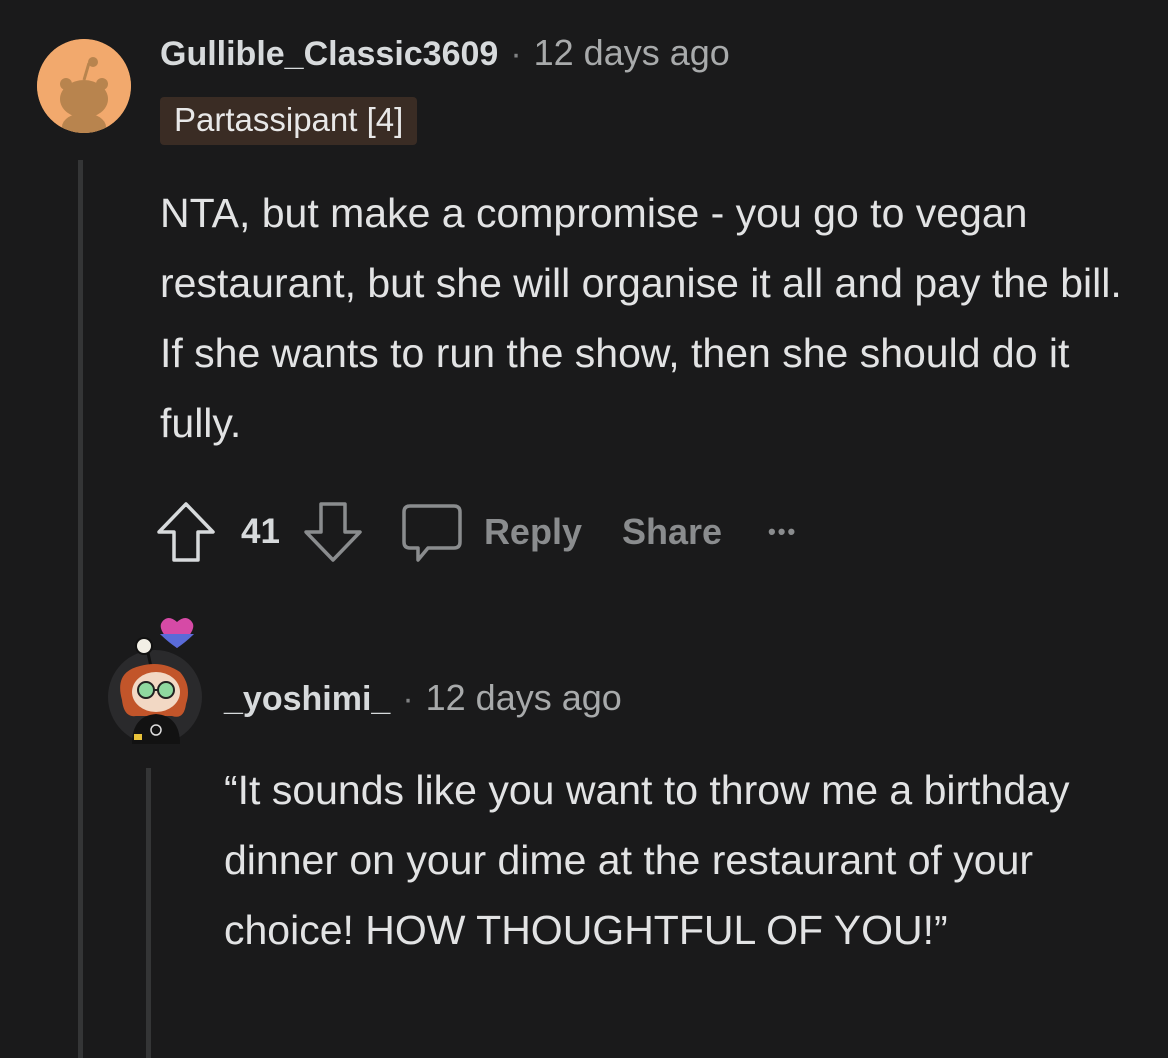  Describe the element at coordinates (329, 54) in the screenshot. I see `username-link: Gullible_Classic3609` at that location.